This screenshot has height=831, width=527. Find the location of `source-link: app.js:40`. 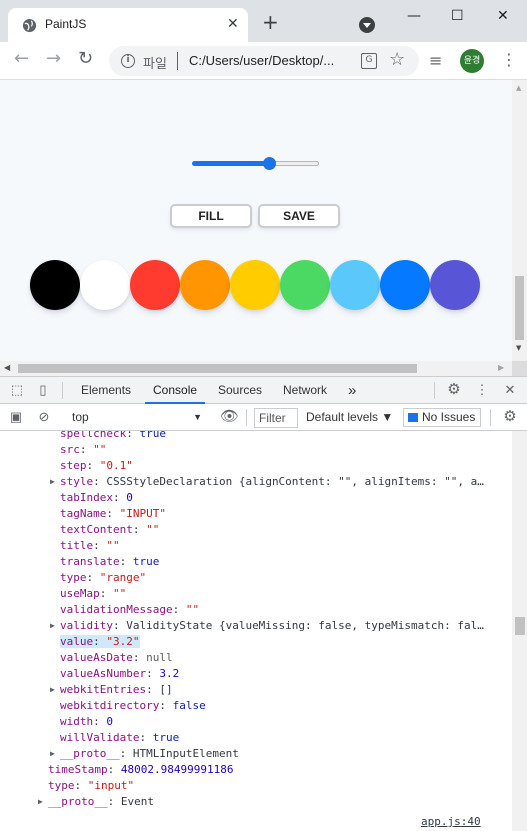

source-link: app.js:40 is located at coordinates (451, 822).